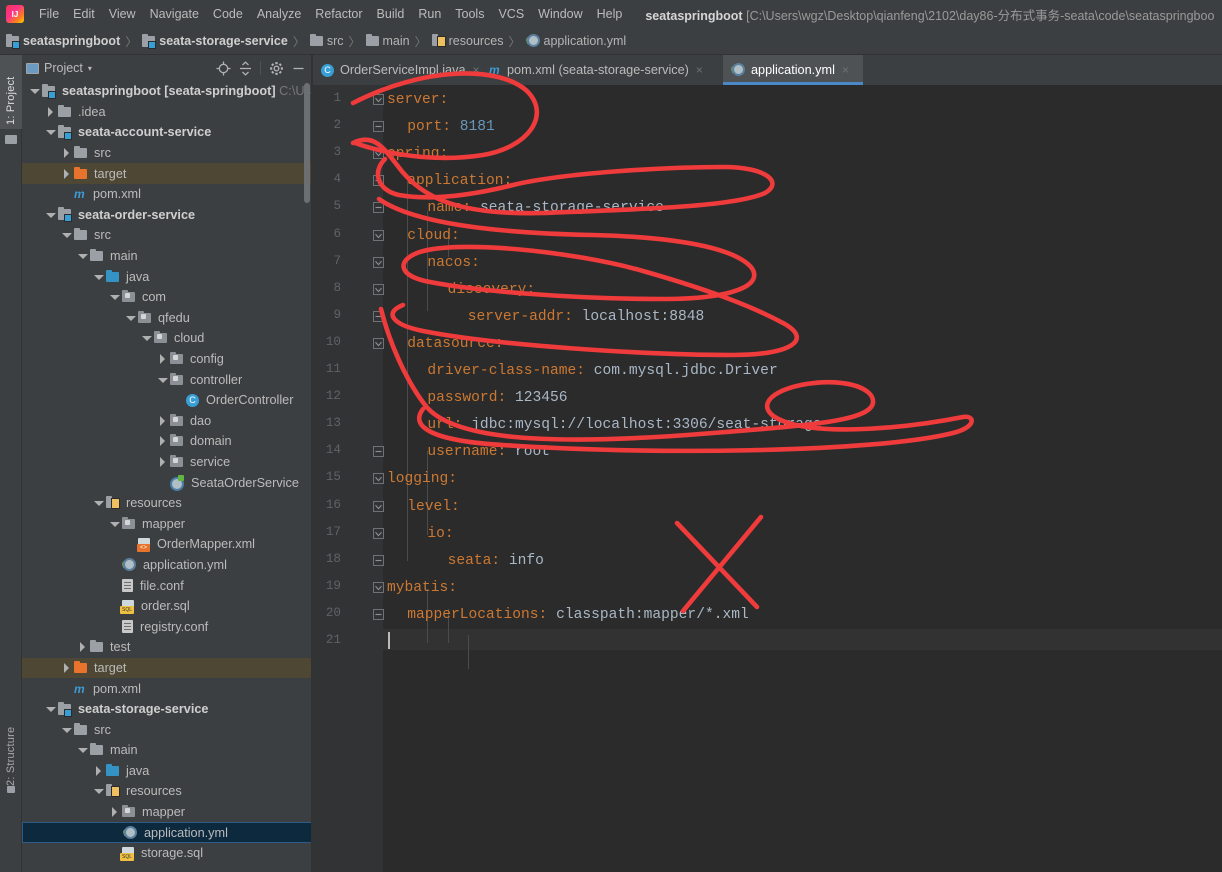  I want to click on code-line-5: name: seata-storage-service, so click(545, 208).